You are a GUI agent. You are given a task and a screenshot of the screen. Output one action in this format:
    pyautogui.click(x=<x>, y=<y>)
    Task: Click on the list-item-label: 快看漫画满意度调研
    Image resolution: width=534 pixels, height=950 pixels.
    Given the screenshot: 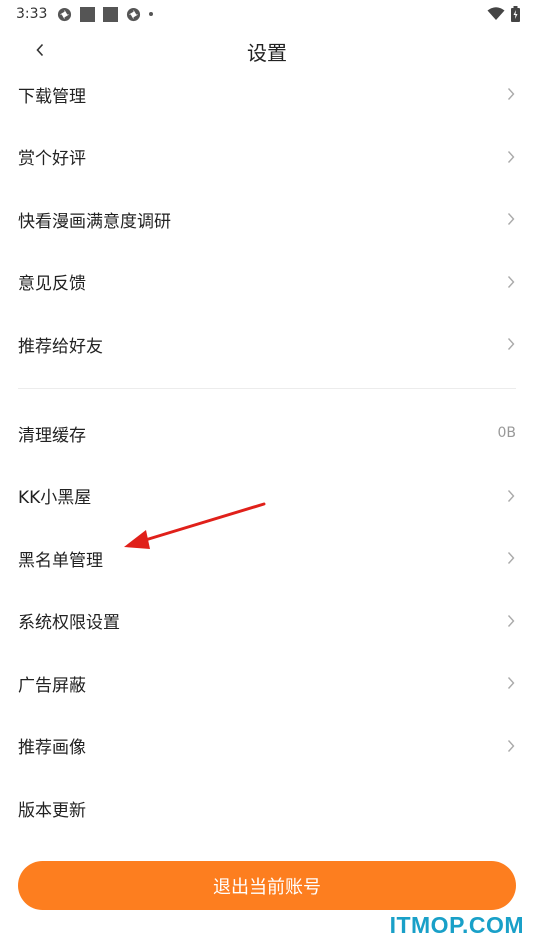 What is the action you would take?
    pyautogui.click(x=94, y=221)
    